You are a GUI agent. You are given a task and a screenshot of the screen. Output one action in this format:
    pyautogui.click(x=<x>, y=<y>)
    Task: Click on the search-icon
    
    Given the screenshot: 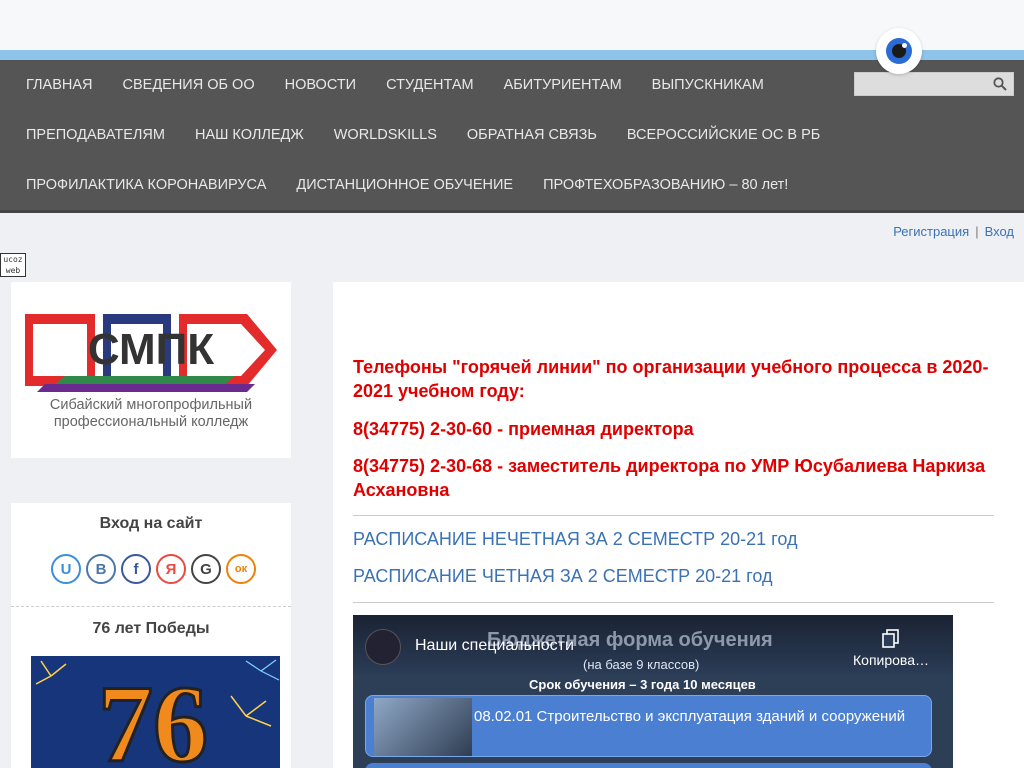 What is the action you would take?
    pyautogui.click(x=1000, y=84)
    